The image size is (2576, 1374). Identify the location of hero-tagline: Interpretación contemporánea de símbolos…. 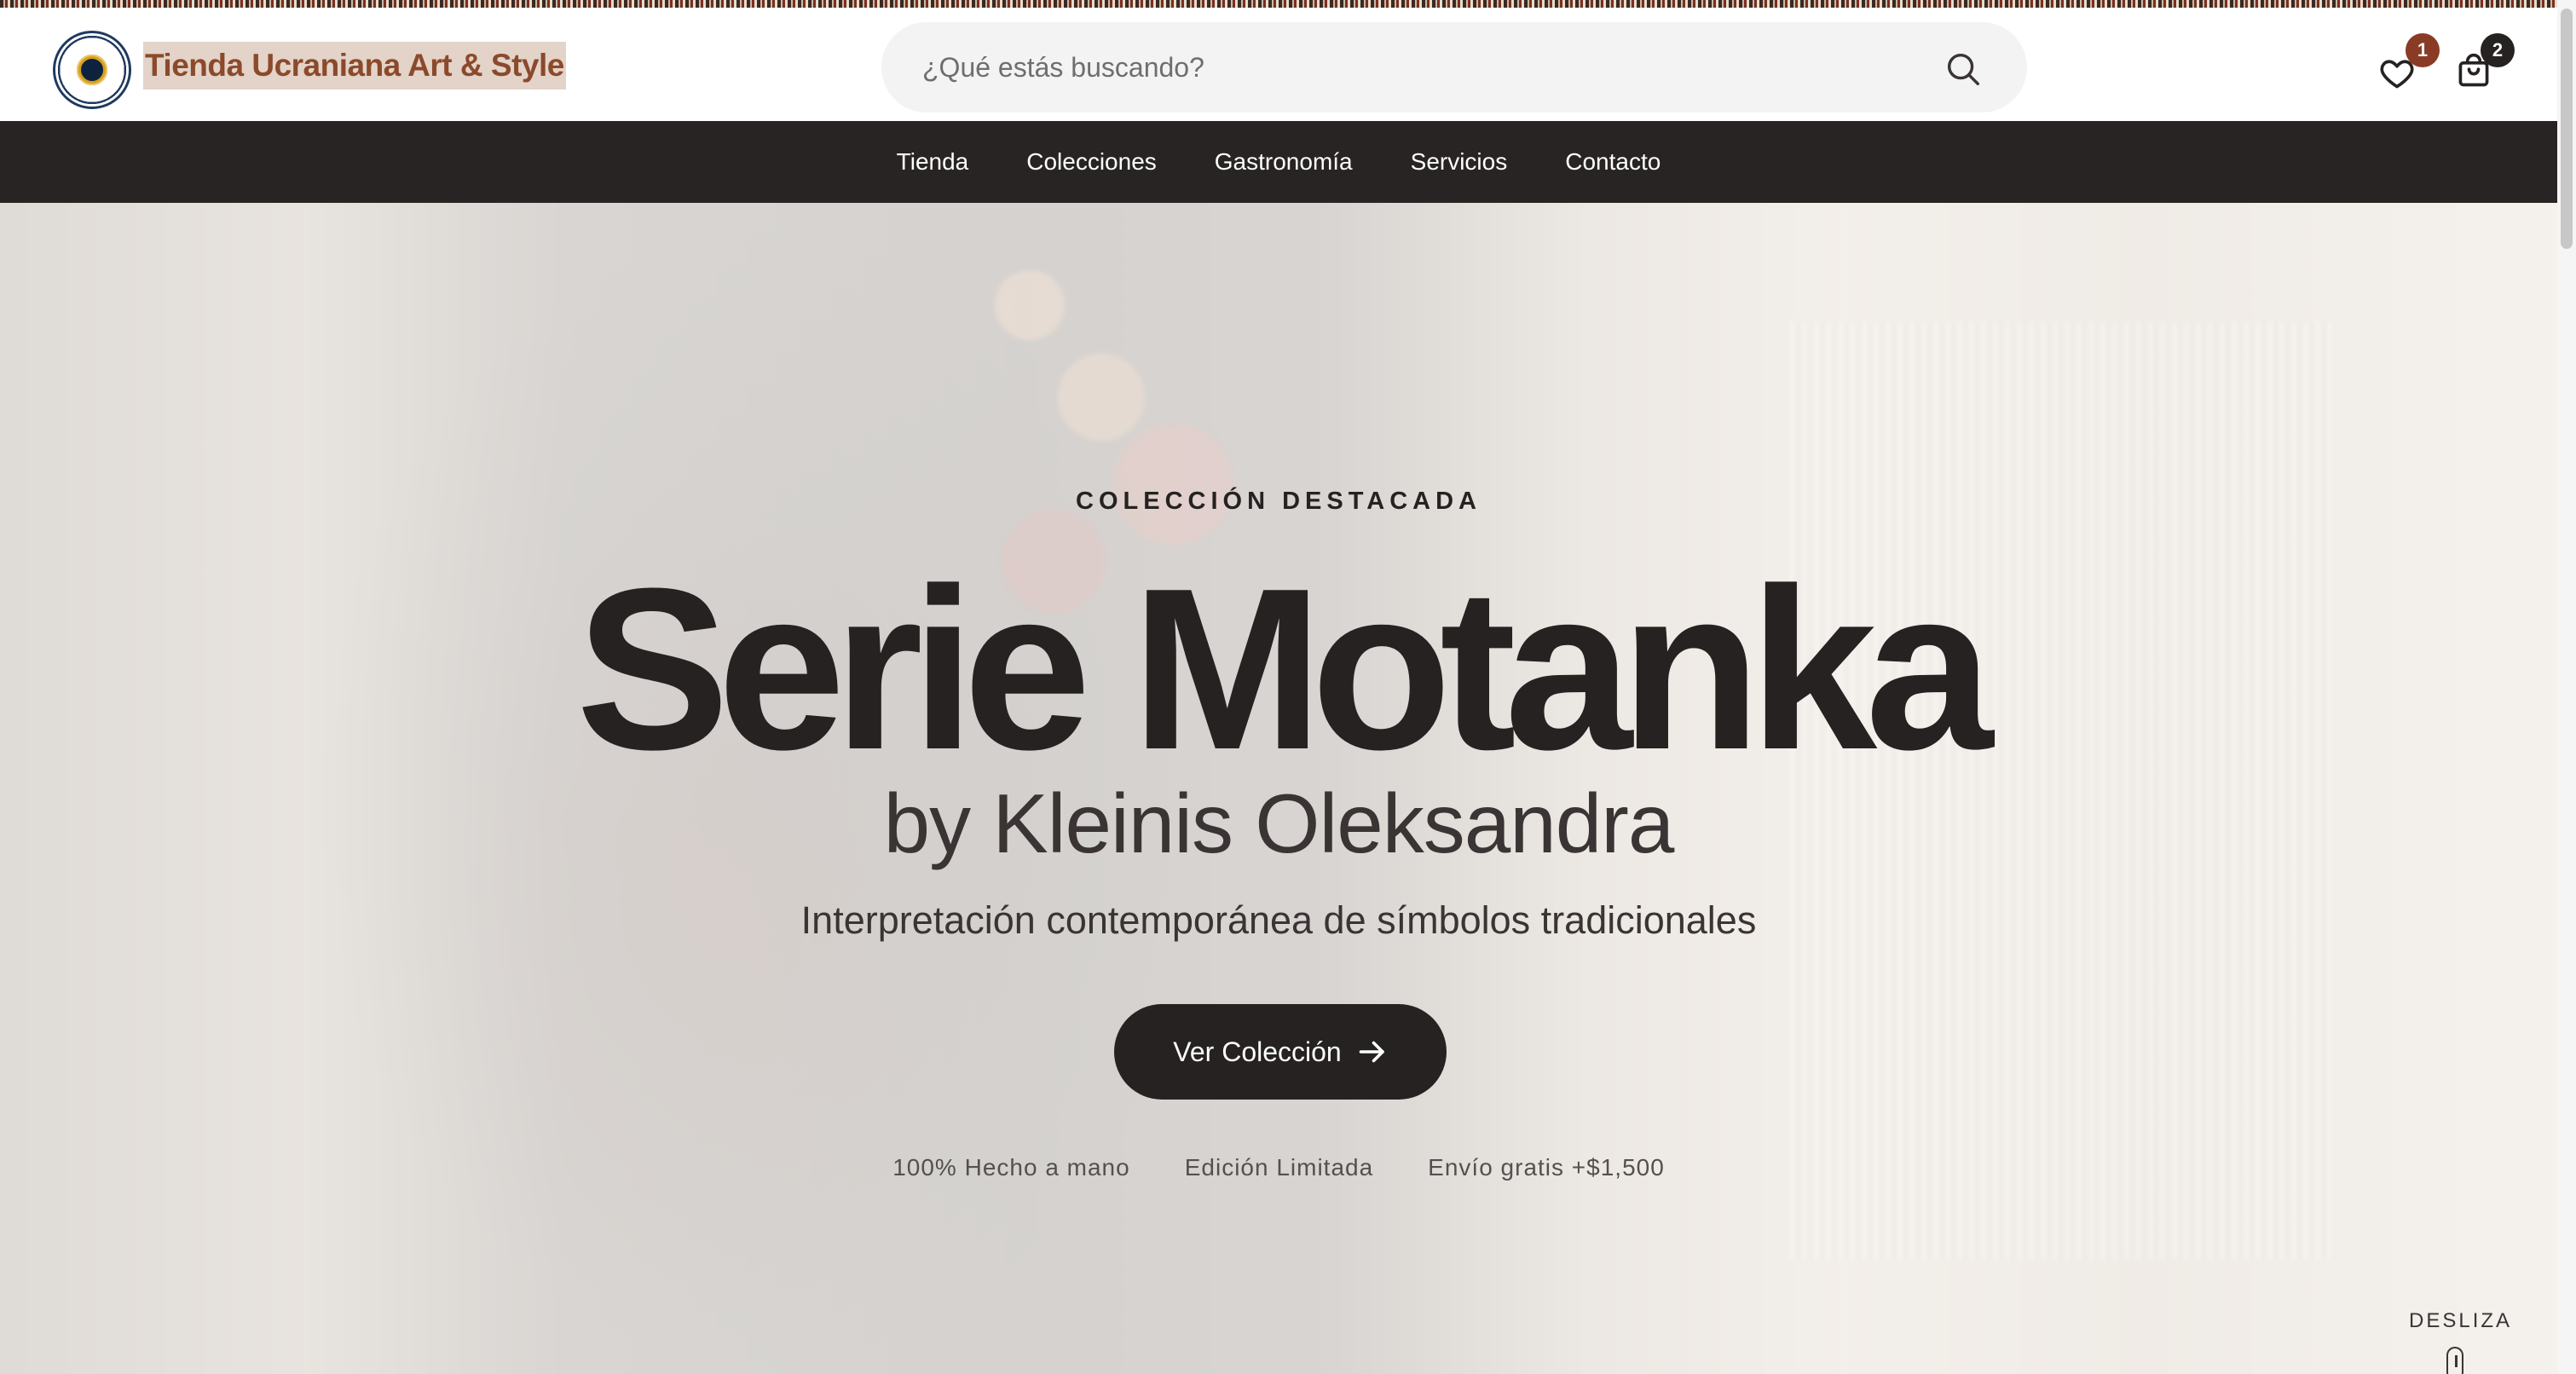
(1278, 920).